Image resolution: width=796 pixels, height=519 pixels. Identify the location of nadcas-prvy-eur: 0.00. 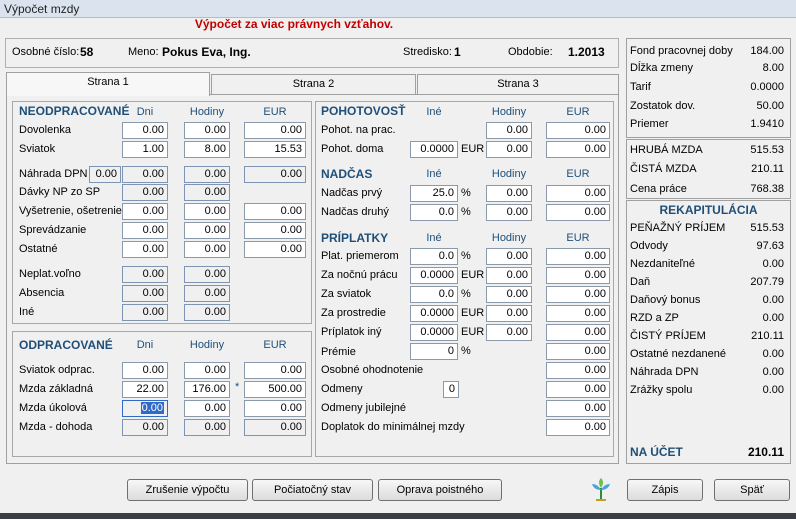
(578, 193).